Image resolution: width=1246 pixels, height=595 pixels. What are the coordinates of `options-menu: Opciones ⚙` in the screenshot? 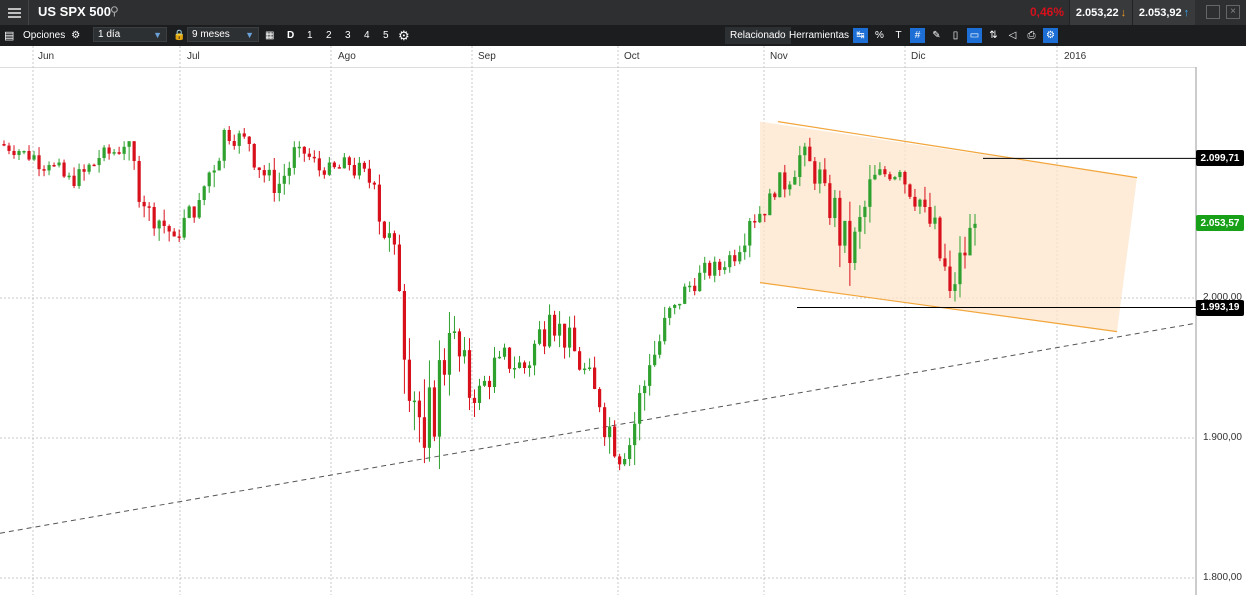 It's located at (51, 35).